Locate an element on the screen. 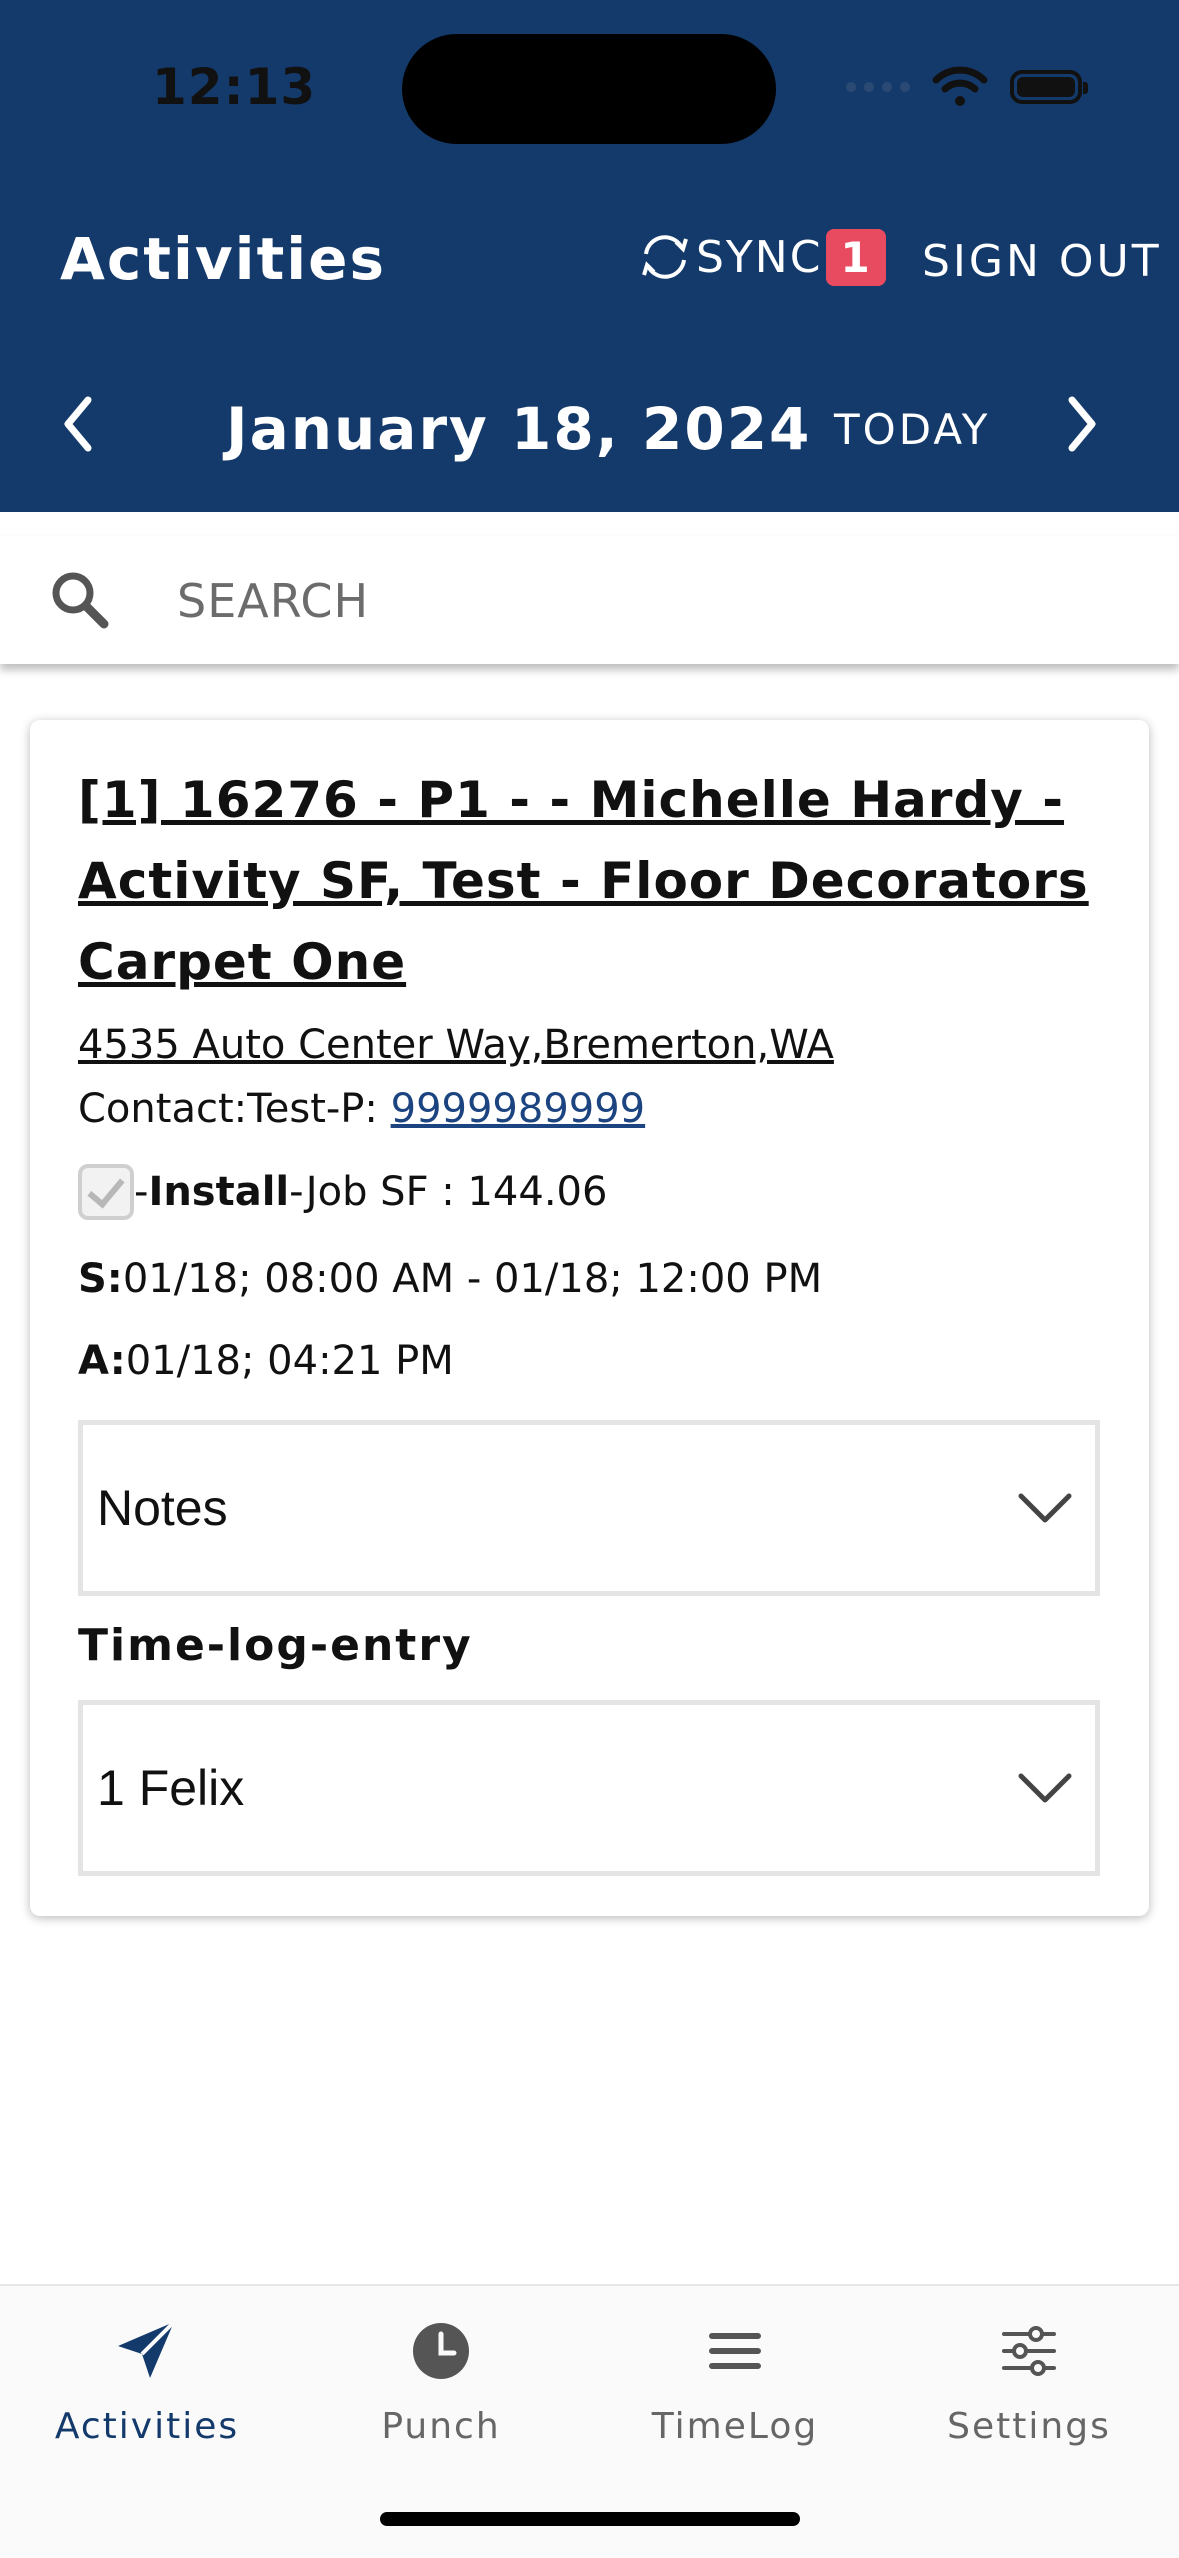 The width and height of the screenshot is (1179, 2558). notes-label: Notes is located at coordinates (162, 1508).